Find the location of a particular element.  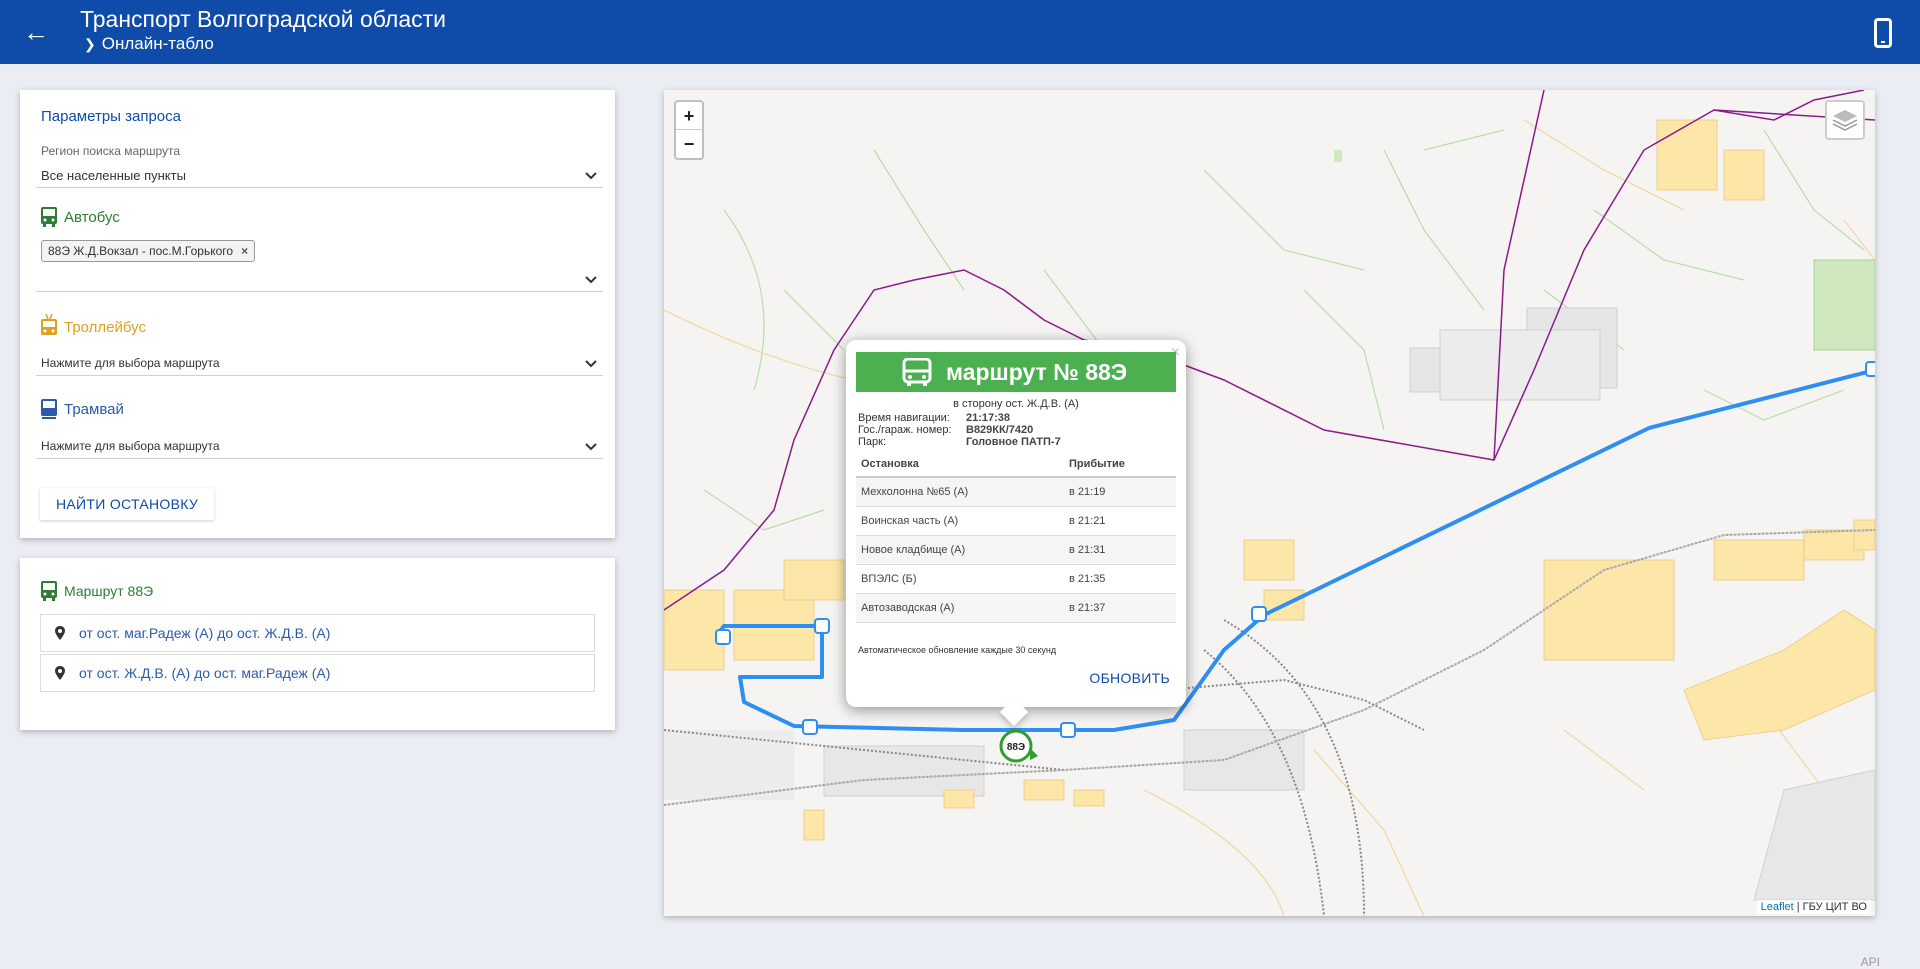

route-direction-2: от ост. Ж.Д.В. (А) до ост. маг.Радеж (А) is located at coordinates (317, 673).